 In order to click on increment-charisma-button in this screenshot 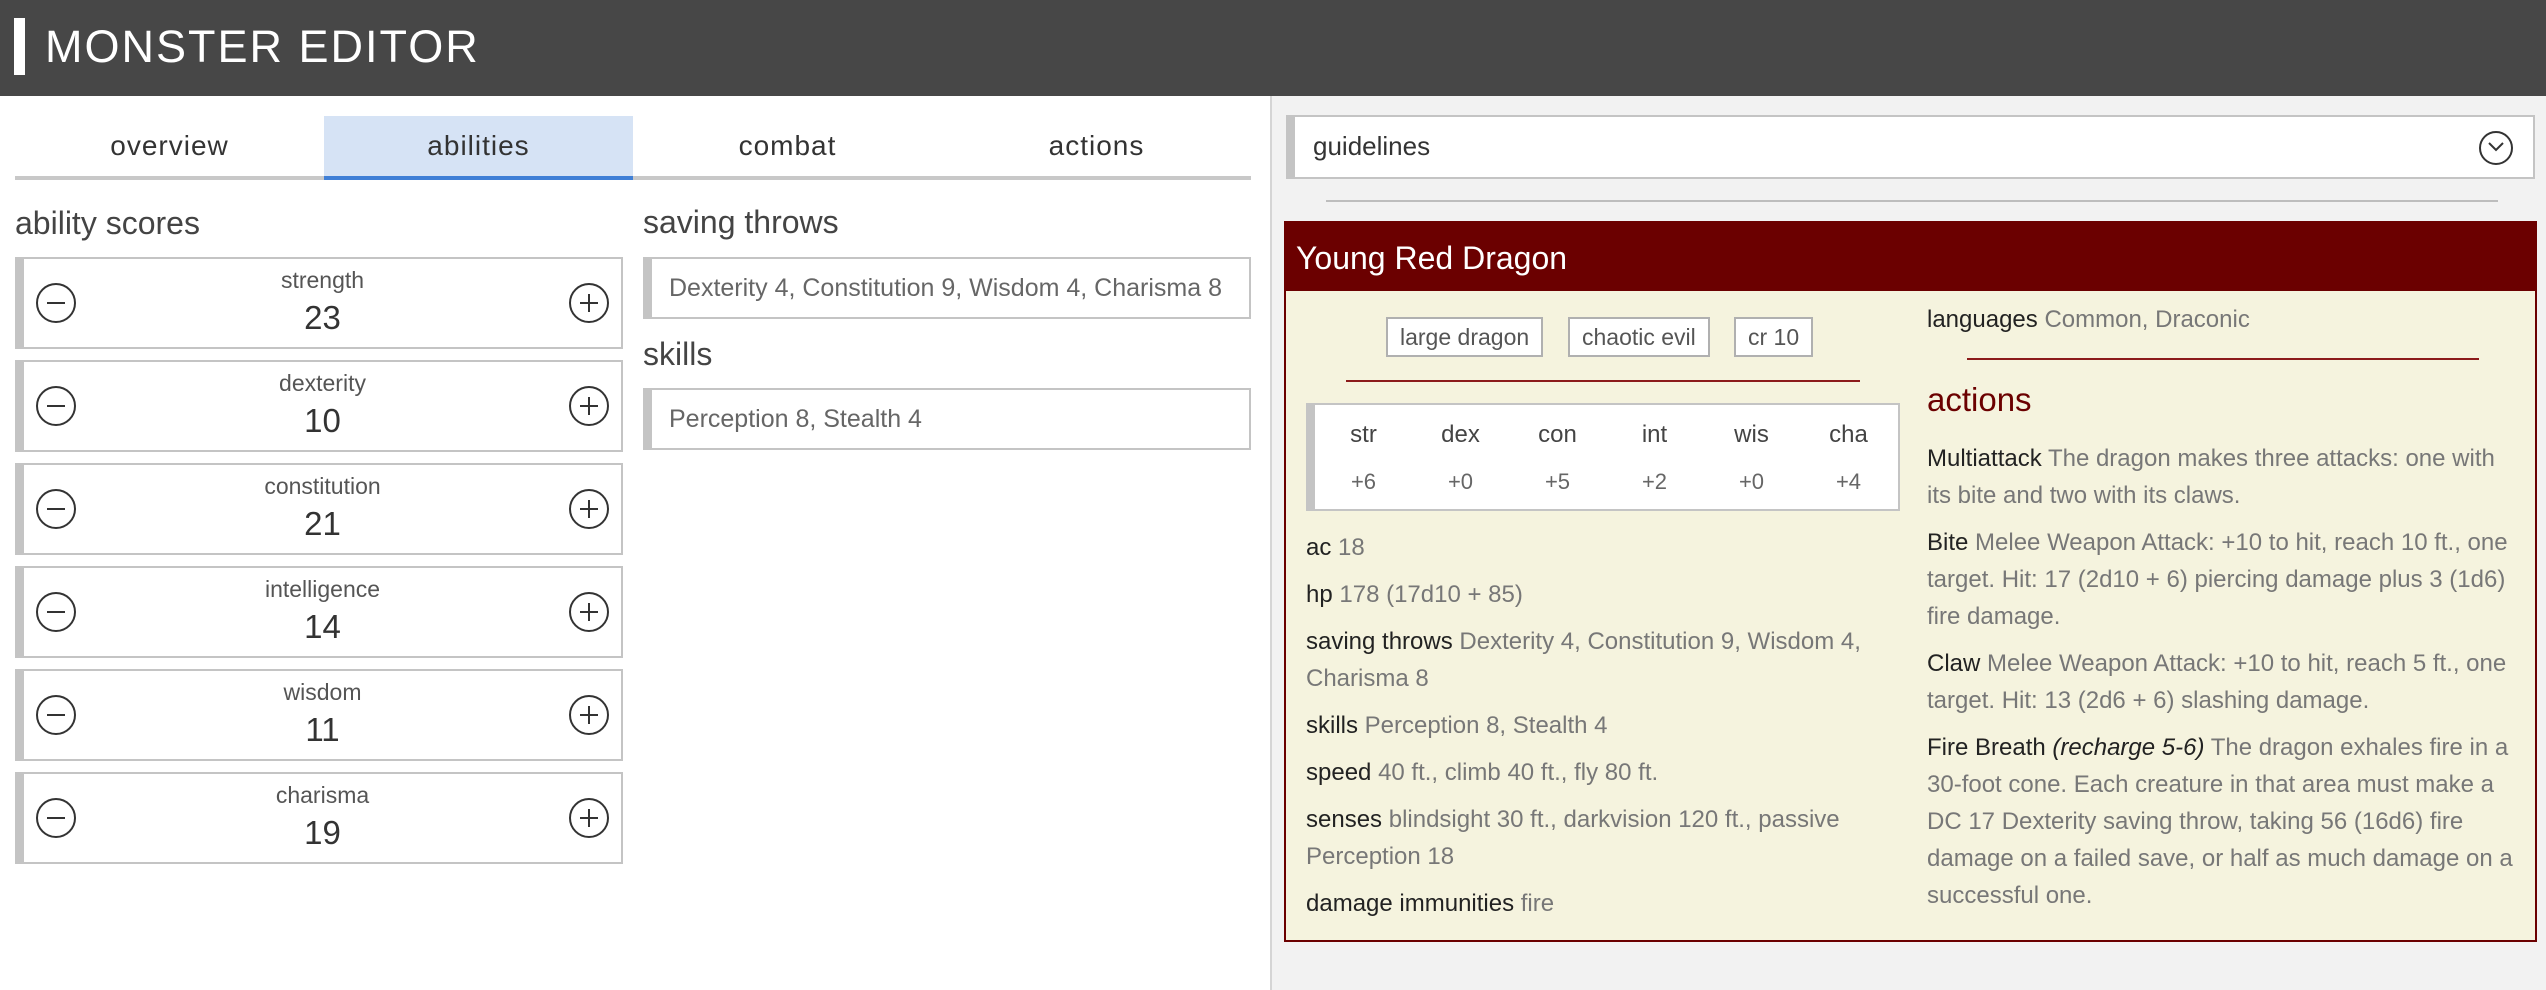, I will do `click(589, 818)`.